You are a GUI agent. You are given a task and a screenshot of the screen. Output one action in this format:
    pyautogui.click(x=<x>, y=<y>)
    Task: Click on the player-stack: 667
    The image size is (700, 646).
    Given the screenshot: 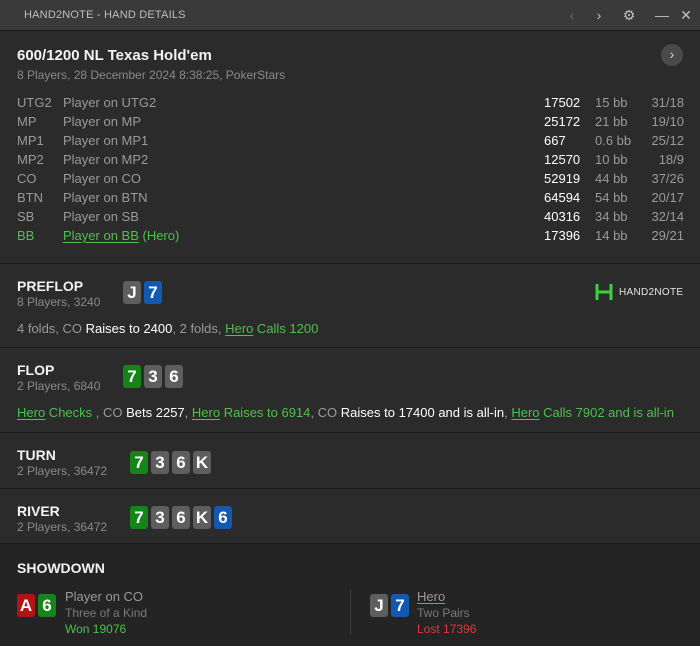 What is the action you would take?
    pyautogui.click(x=555, y=140)
    